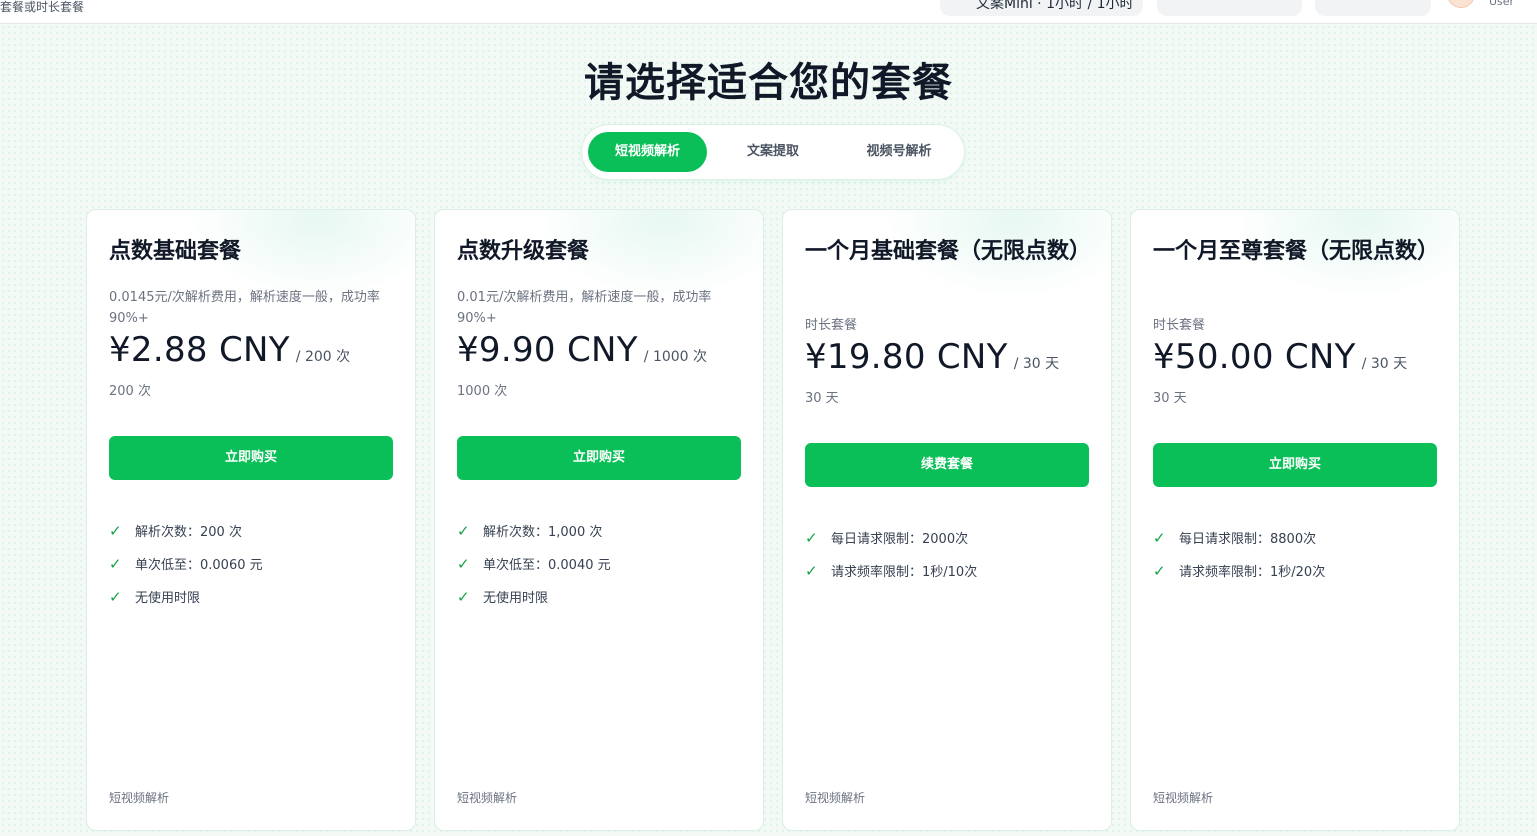  I want to click on feature-list: ✓ 解析次数：200 次 ✓ 单次低至：0.0060 元 ✓ 无使用时限, so click(251, 564).